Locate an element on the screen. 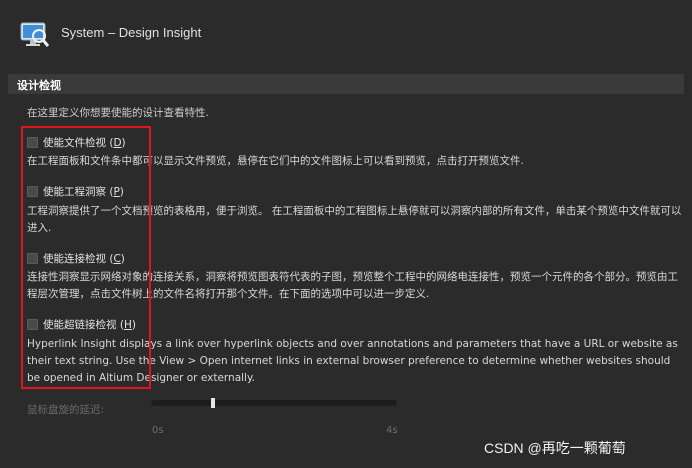 The width and height of the screenshot is (692, 468). section-title: 设计检视 is located at coordinates (39, 85).